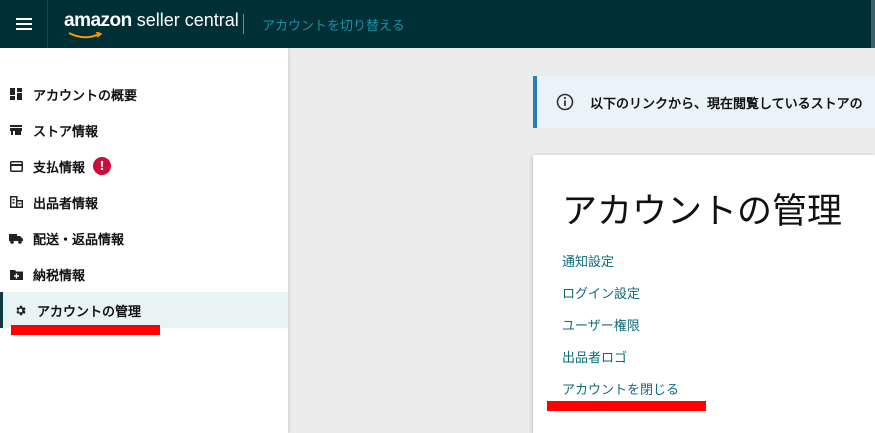 The height and width of the screenshot is (433, 875). I want to click on dashboard-icon, so click(16, 94).